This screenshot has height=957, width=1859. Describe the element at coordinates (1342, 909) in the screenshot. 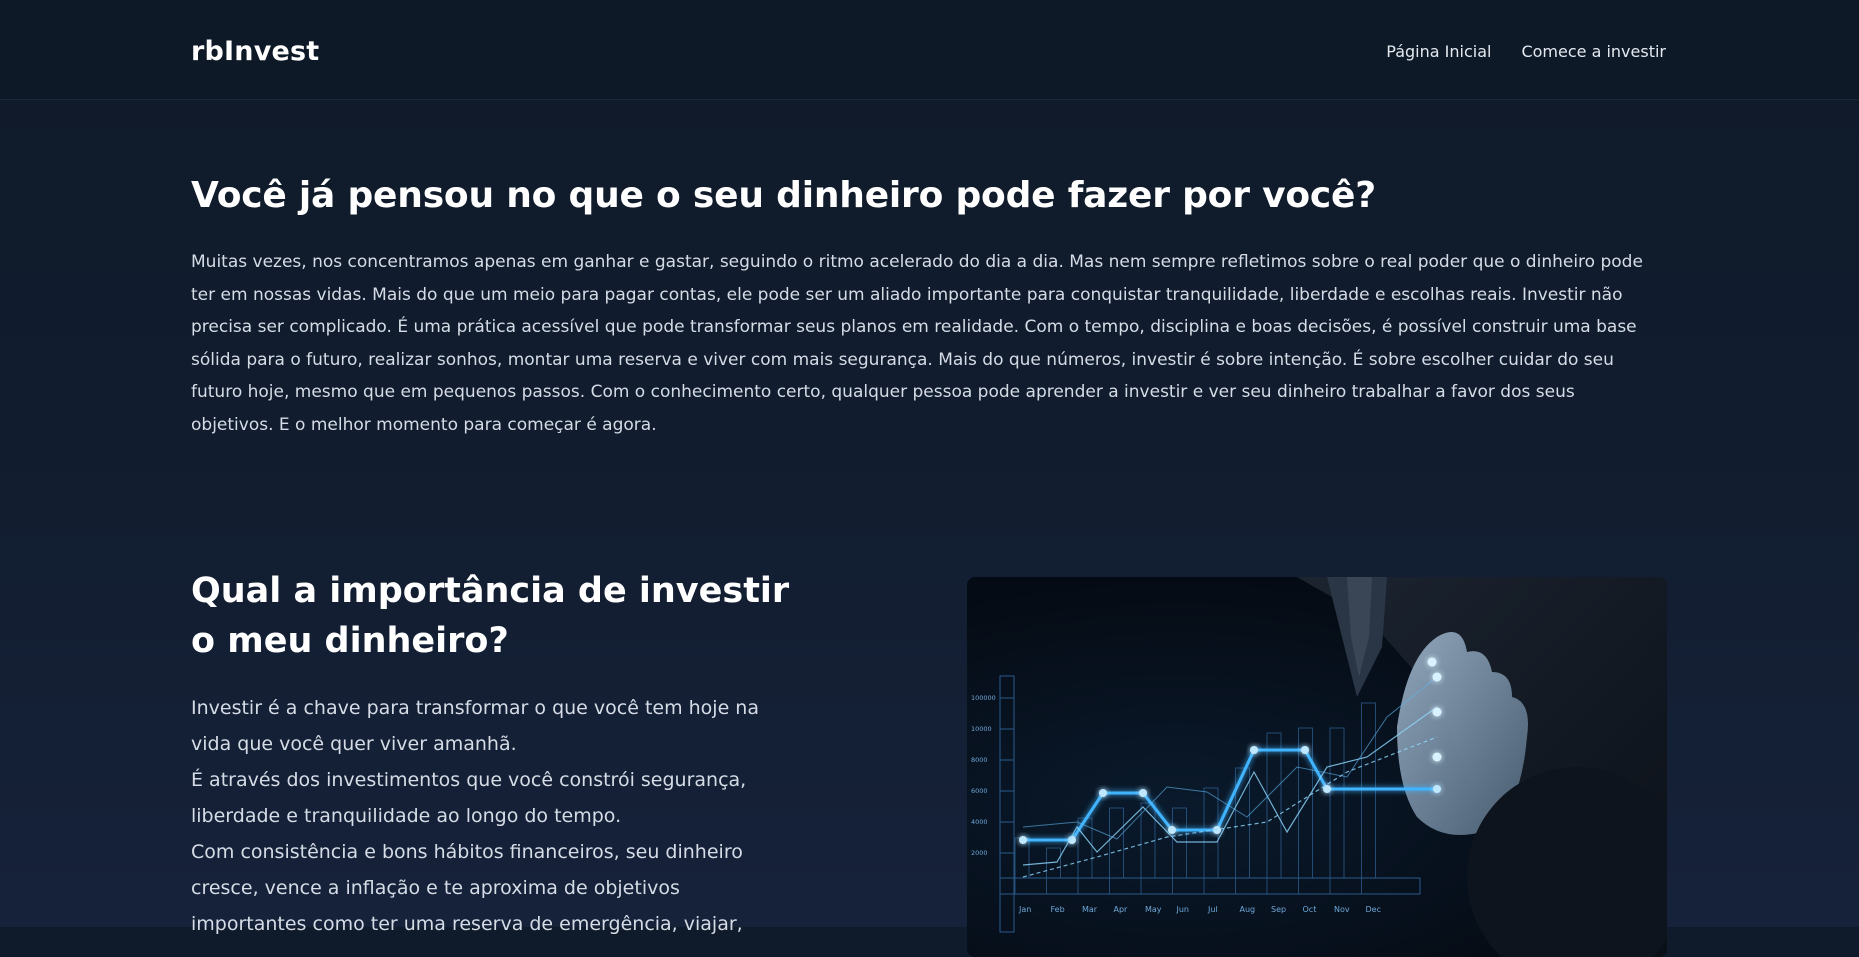

I see `chart-x-tick-label: Nov` at that location.